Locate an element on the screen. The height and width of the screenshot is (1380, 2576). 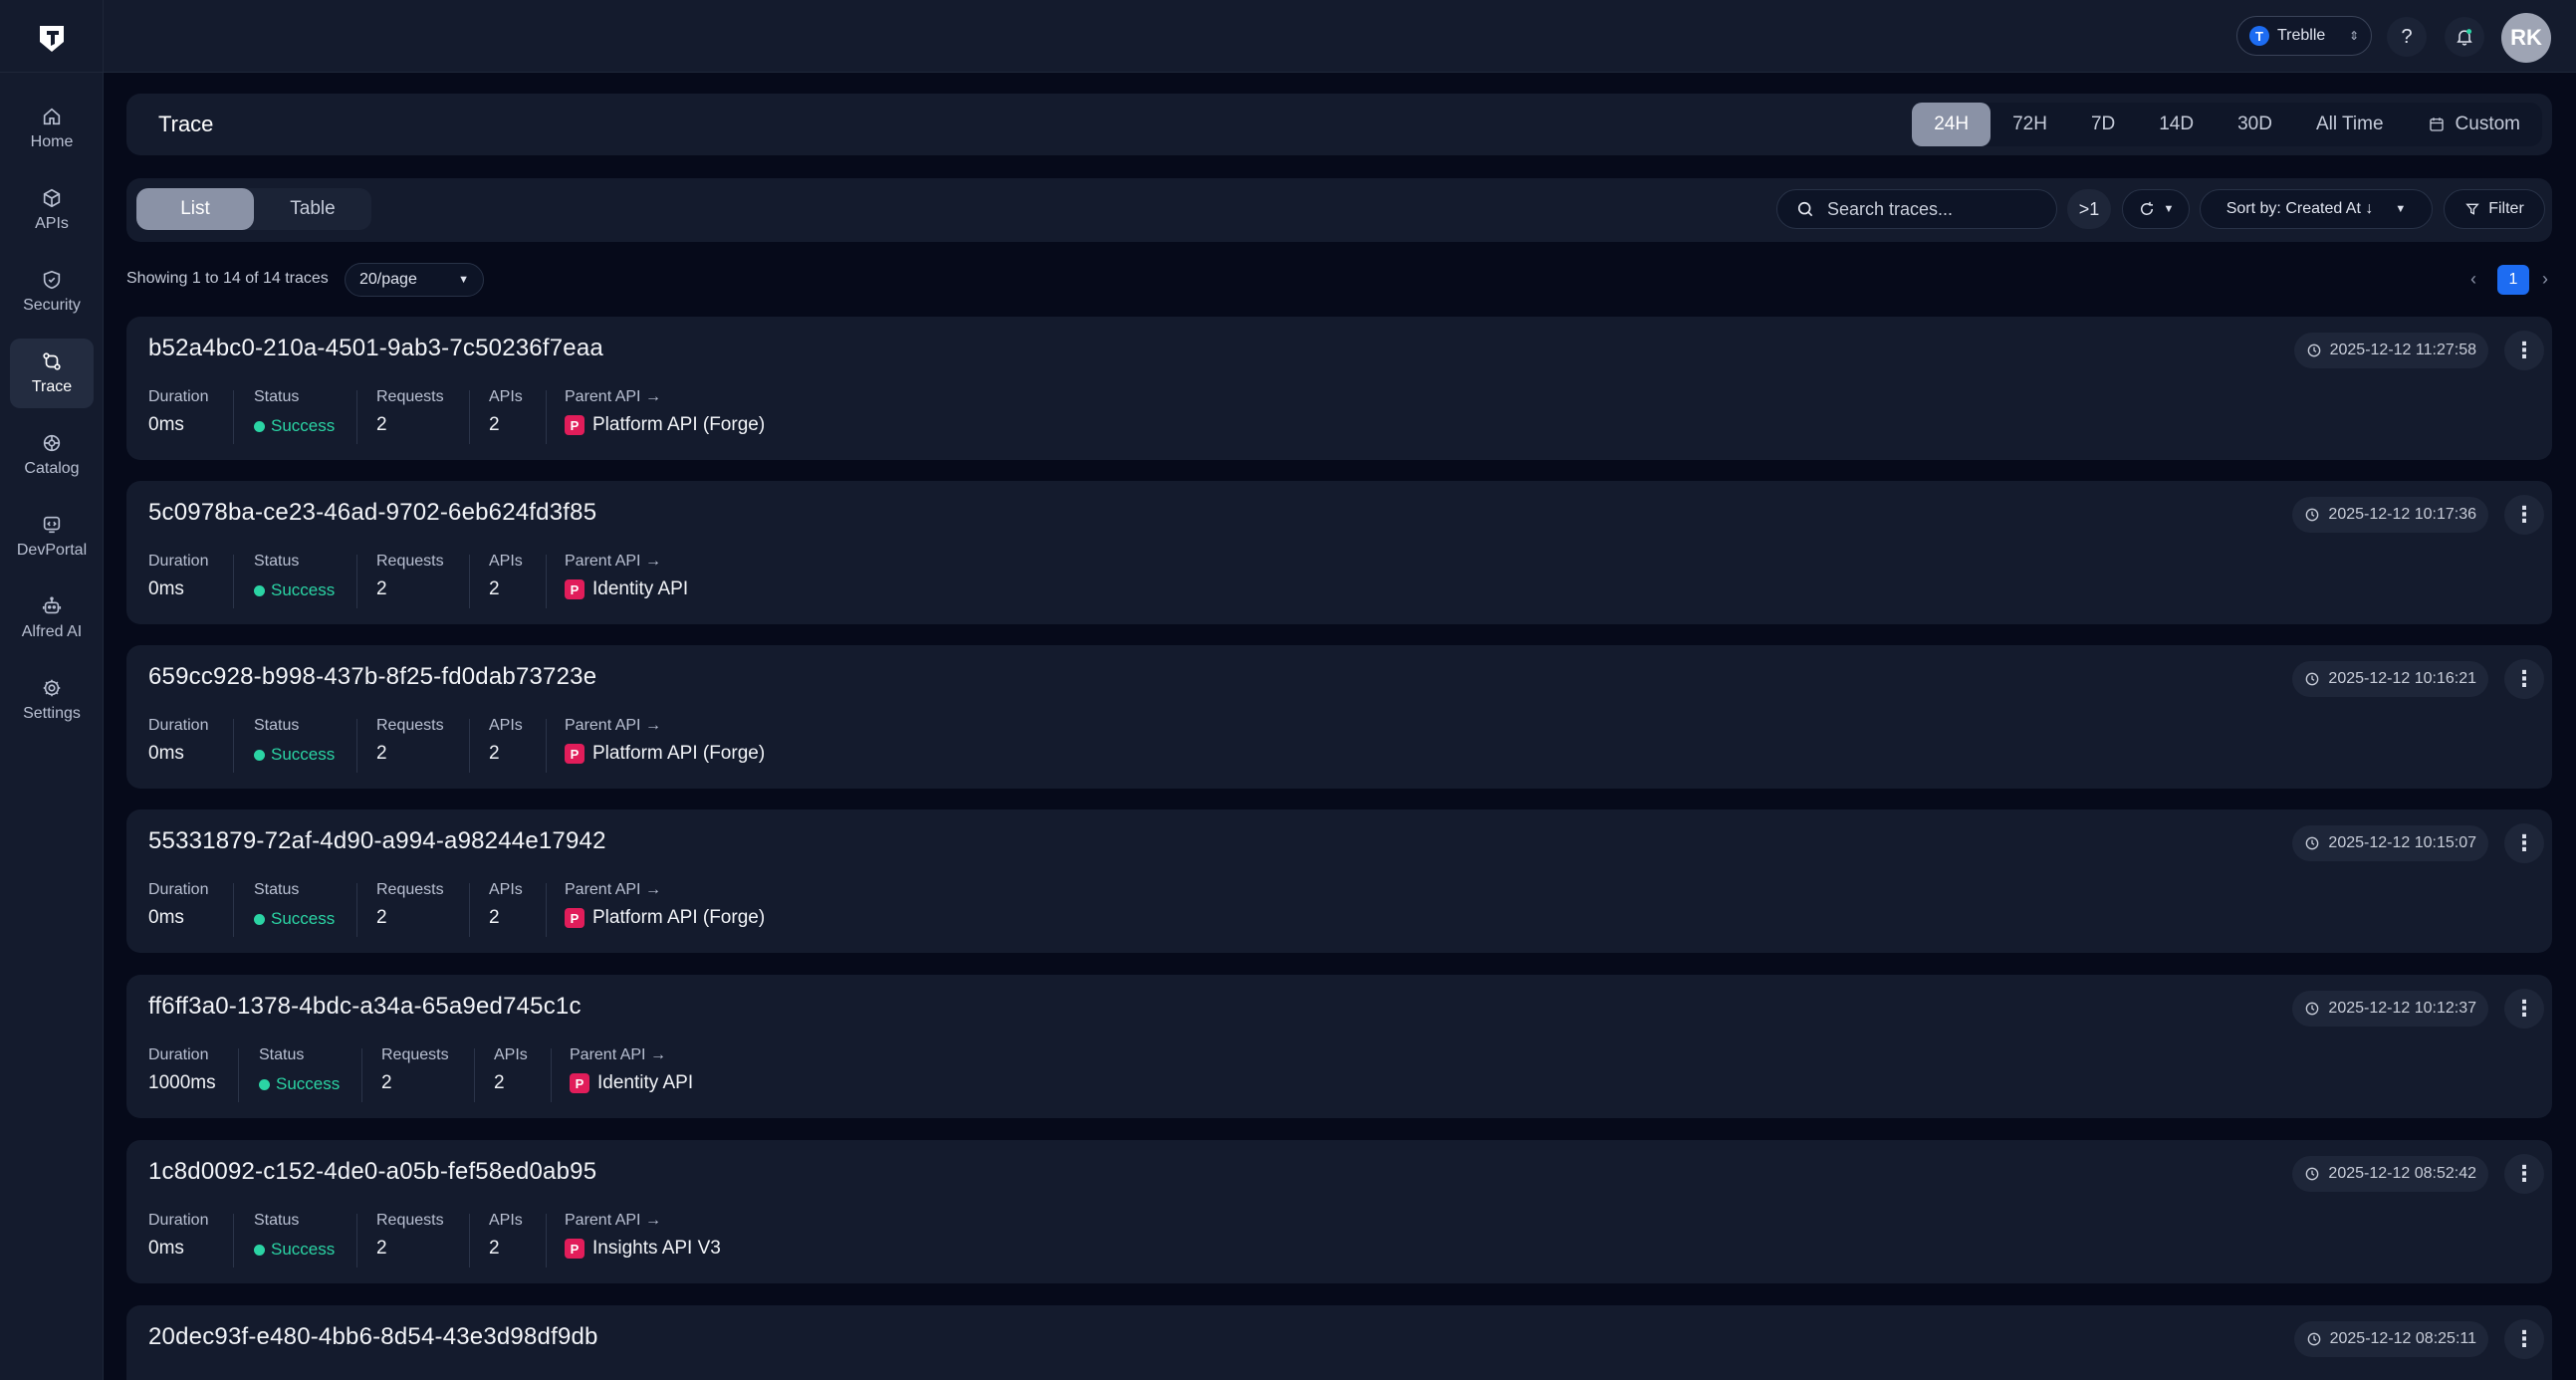
user-avatar: RK is located at coordinates (2526, 38).